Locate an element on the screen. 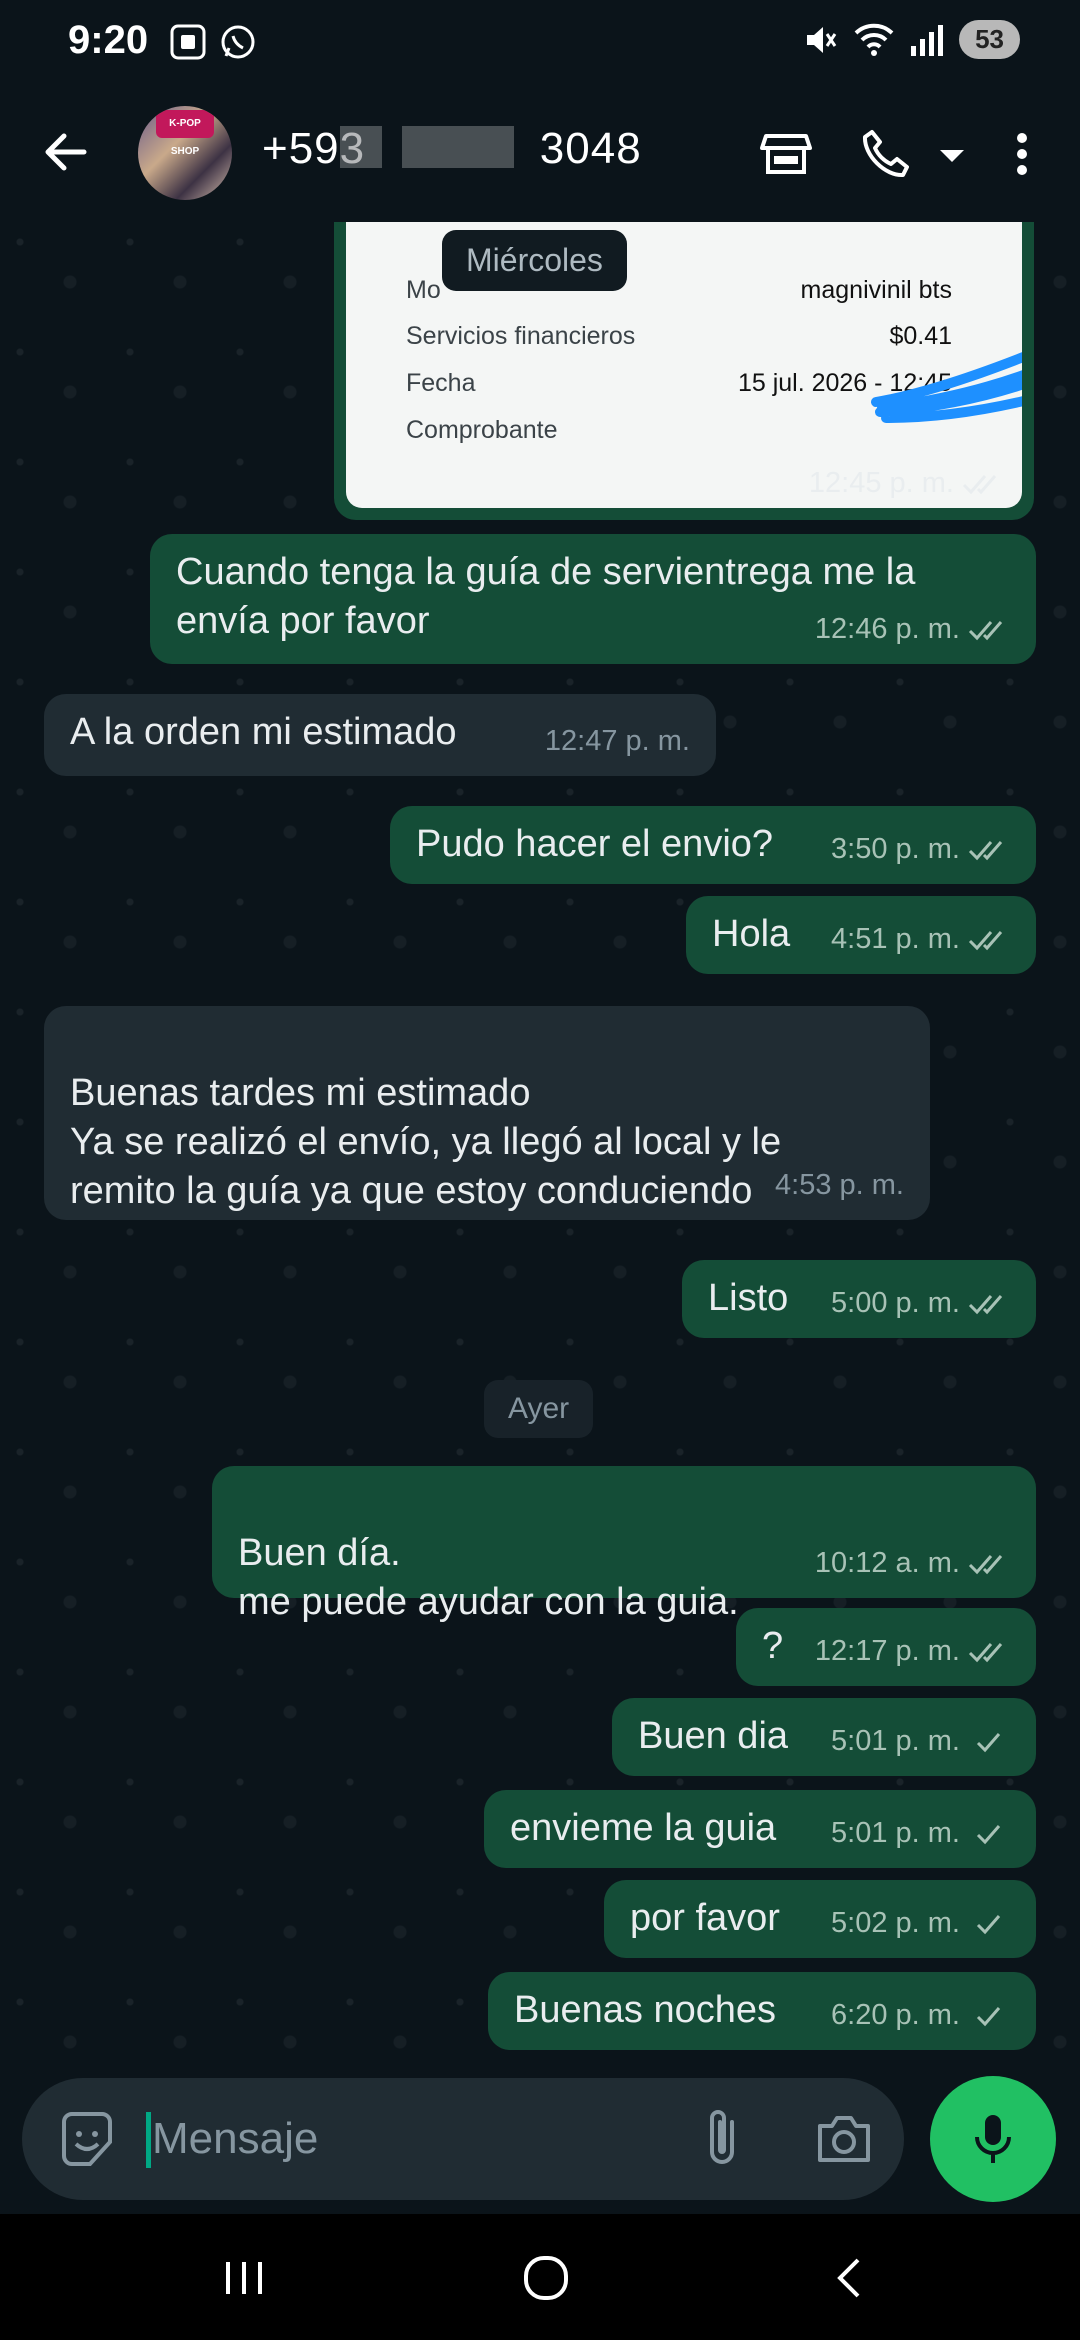 The height and width of the screenshot is (2340, 1080). message-meta: 4:51 p. m. is located at coordinates (920, 939).